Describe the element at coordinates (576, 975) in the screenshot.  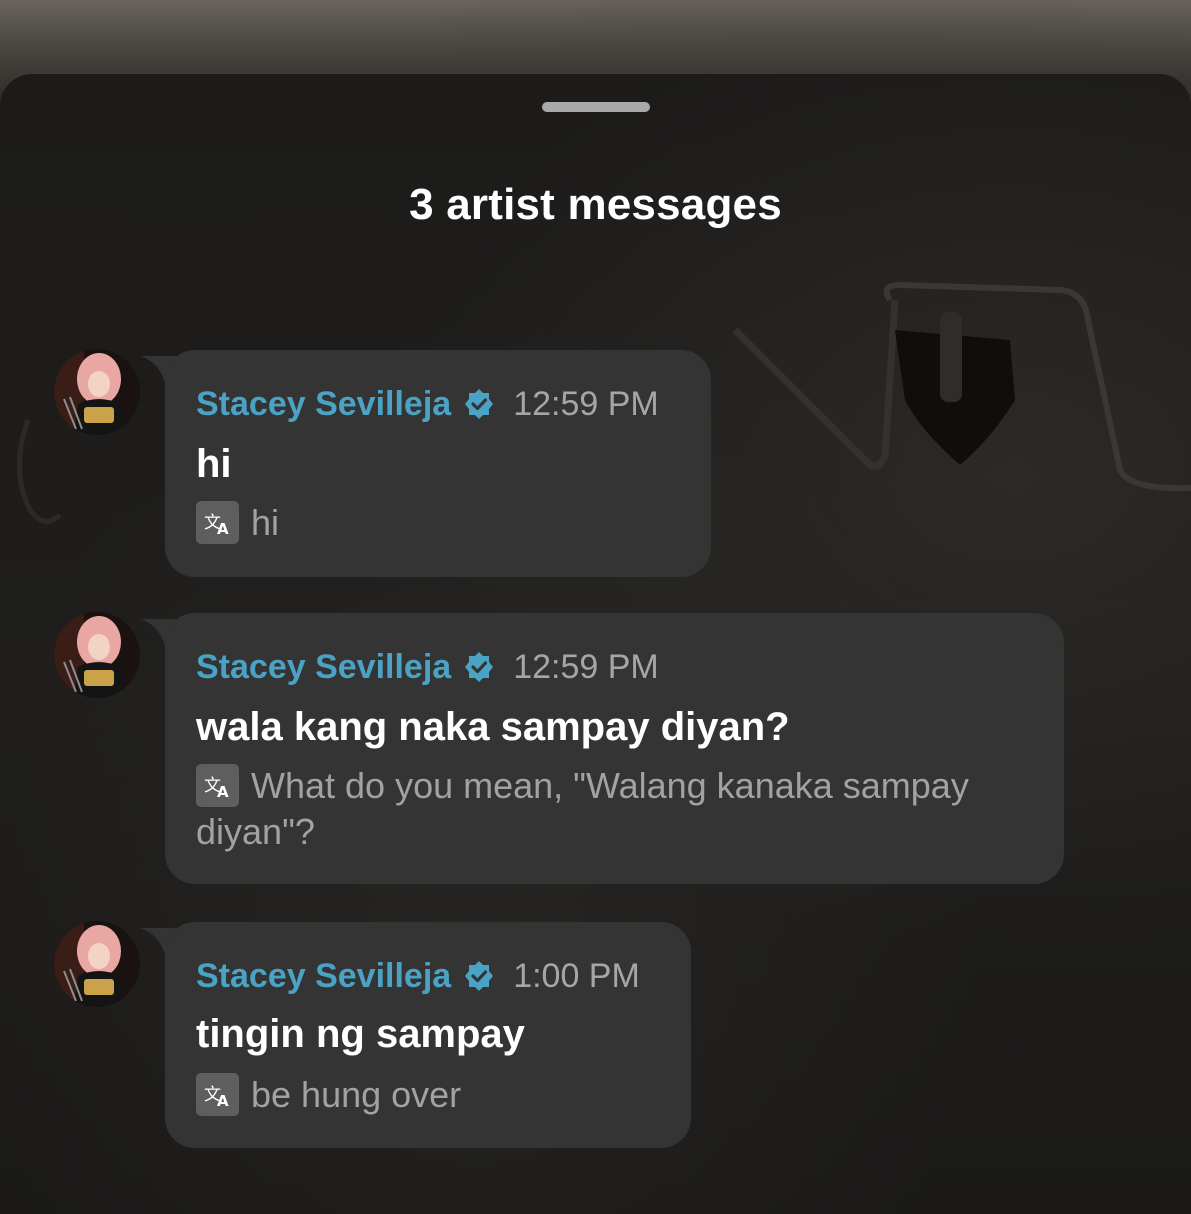
I see `message-time: 1:00 PM` at that location.